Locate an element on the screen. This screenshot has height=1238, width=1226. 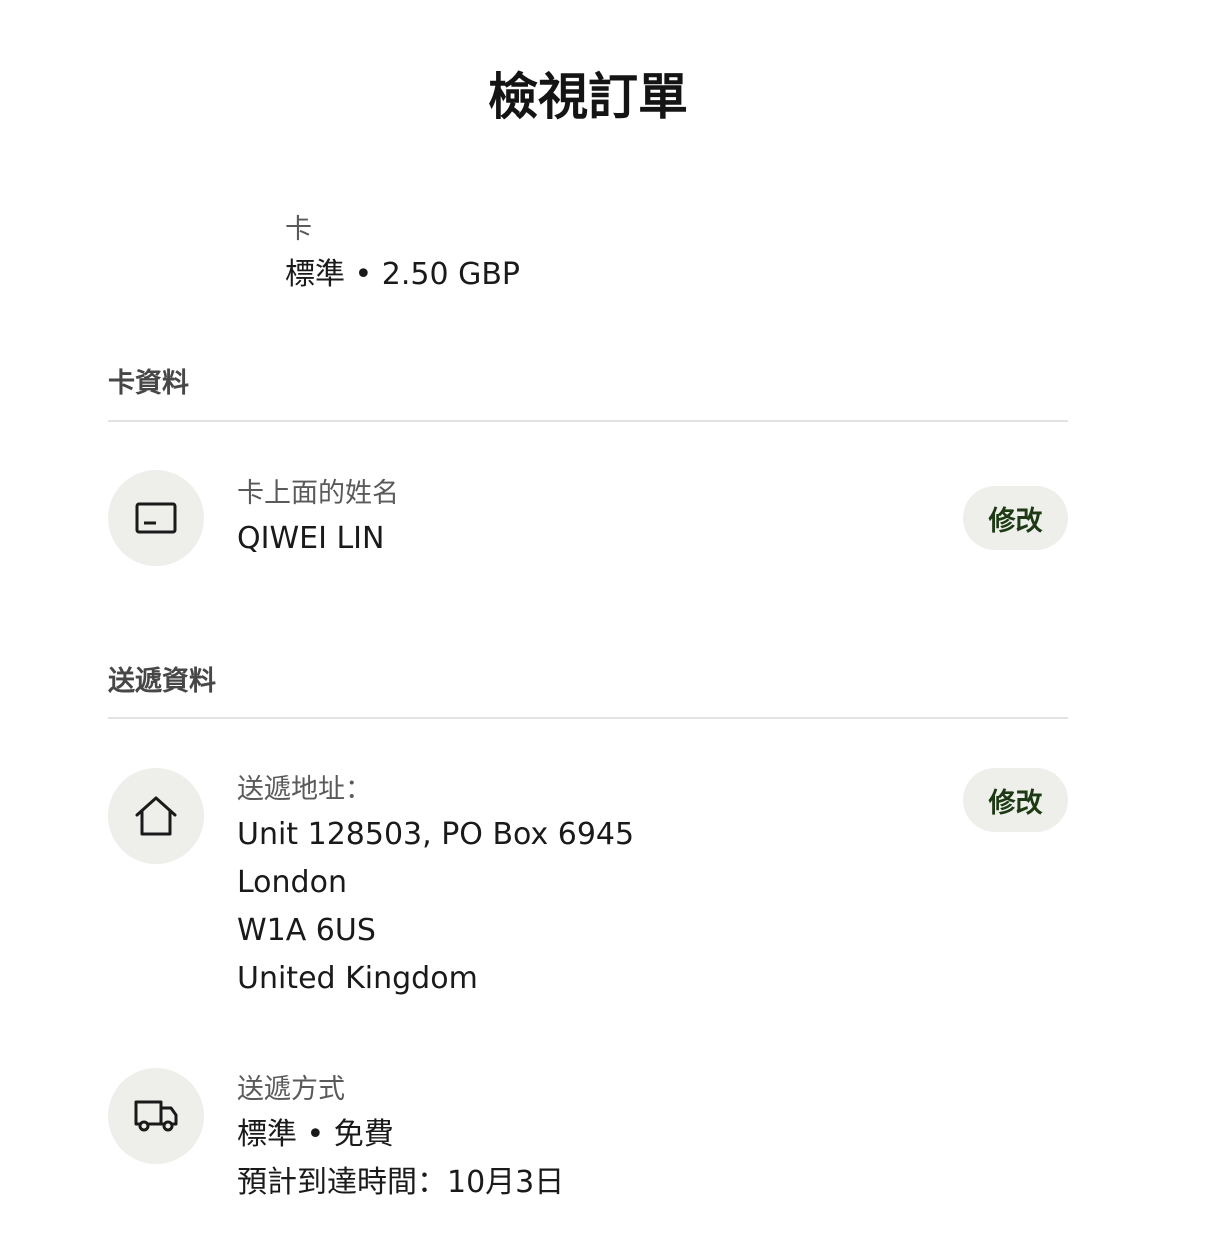
truck-icon-circle is located at coordinates (156, 1116).